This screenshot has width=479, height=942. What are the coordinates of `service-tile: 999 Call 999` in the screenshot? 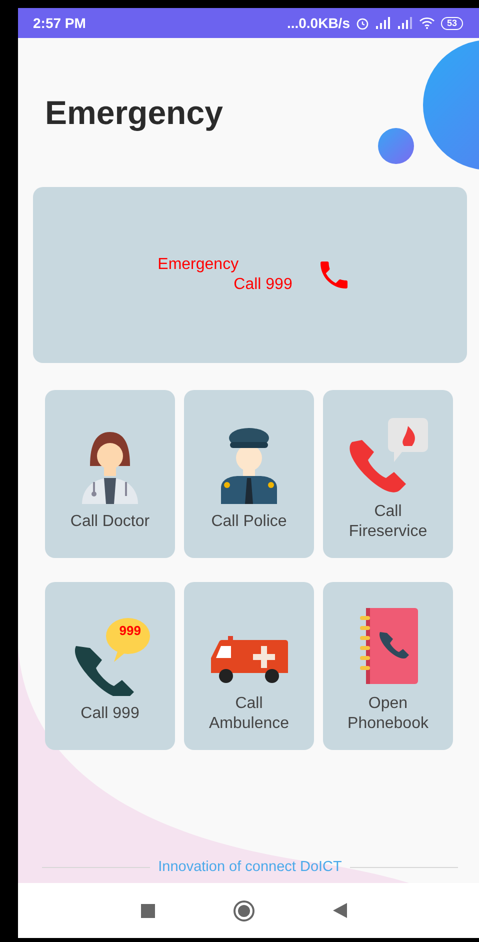 It's located at (110, 666).